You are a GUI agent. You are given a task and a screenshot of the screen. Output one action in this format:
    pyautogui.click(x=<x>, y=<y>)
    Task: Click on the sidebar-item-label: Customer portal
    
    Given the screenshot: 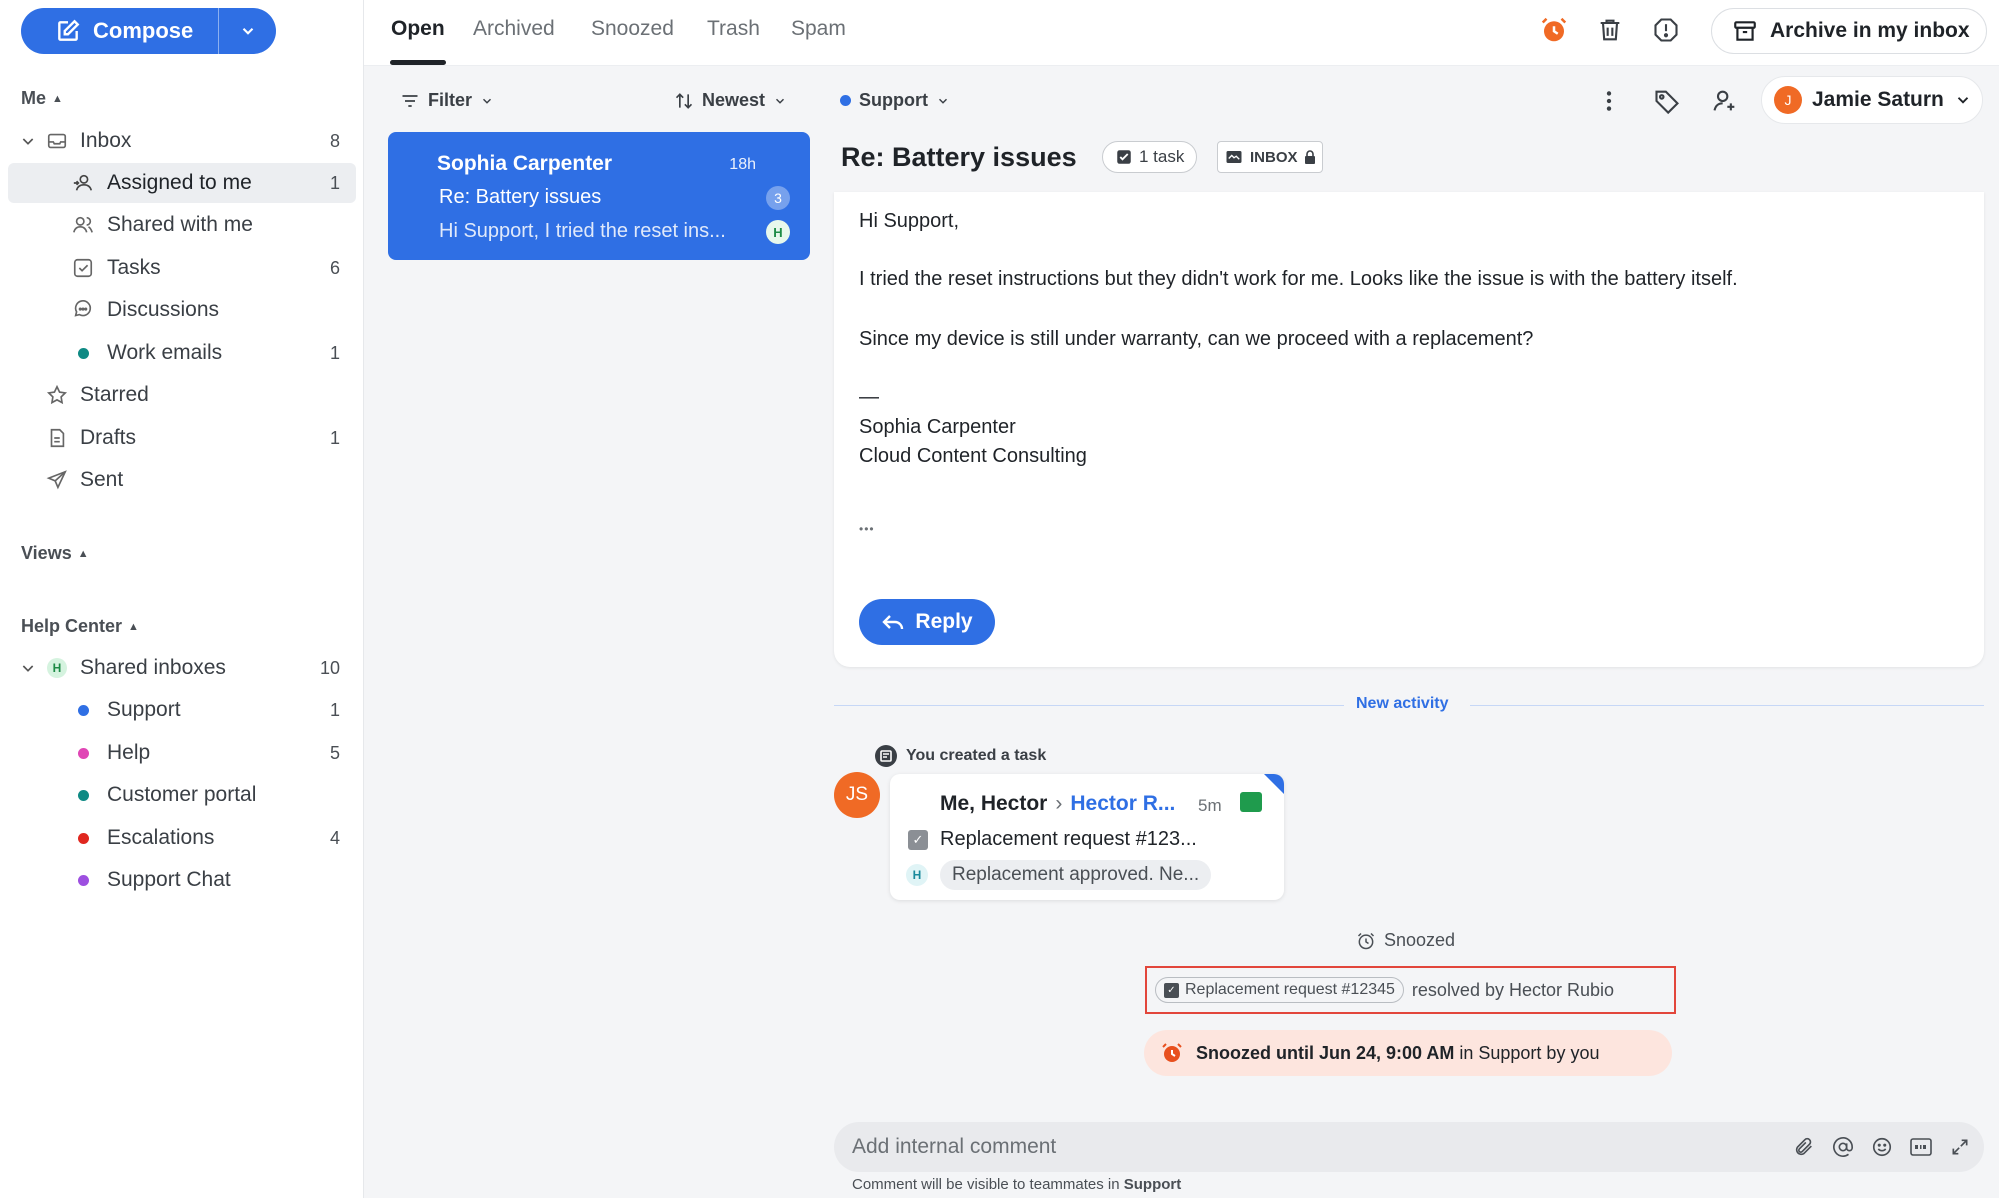 What is the action you would take?
    pyautogui.click(x=182, y=794)
    